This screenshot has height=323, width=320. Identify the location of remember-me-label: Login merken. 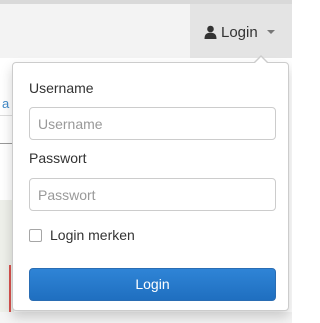
(92, 235).